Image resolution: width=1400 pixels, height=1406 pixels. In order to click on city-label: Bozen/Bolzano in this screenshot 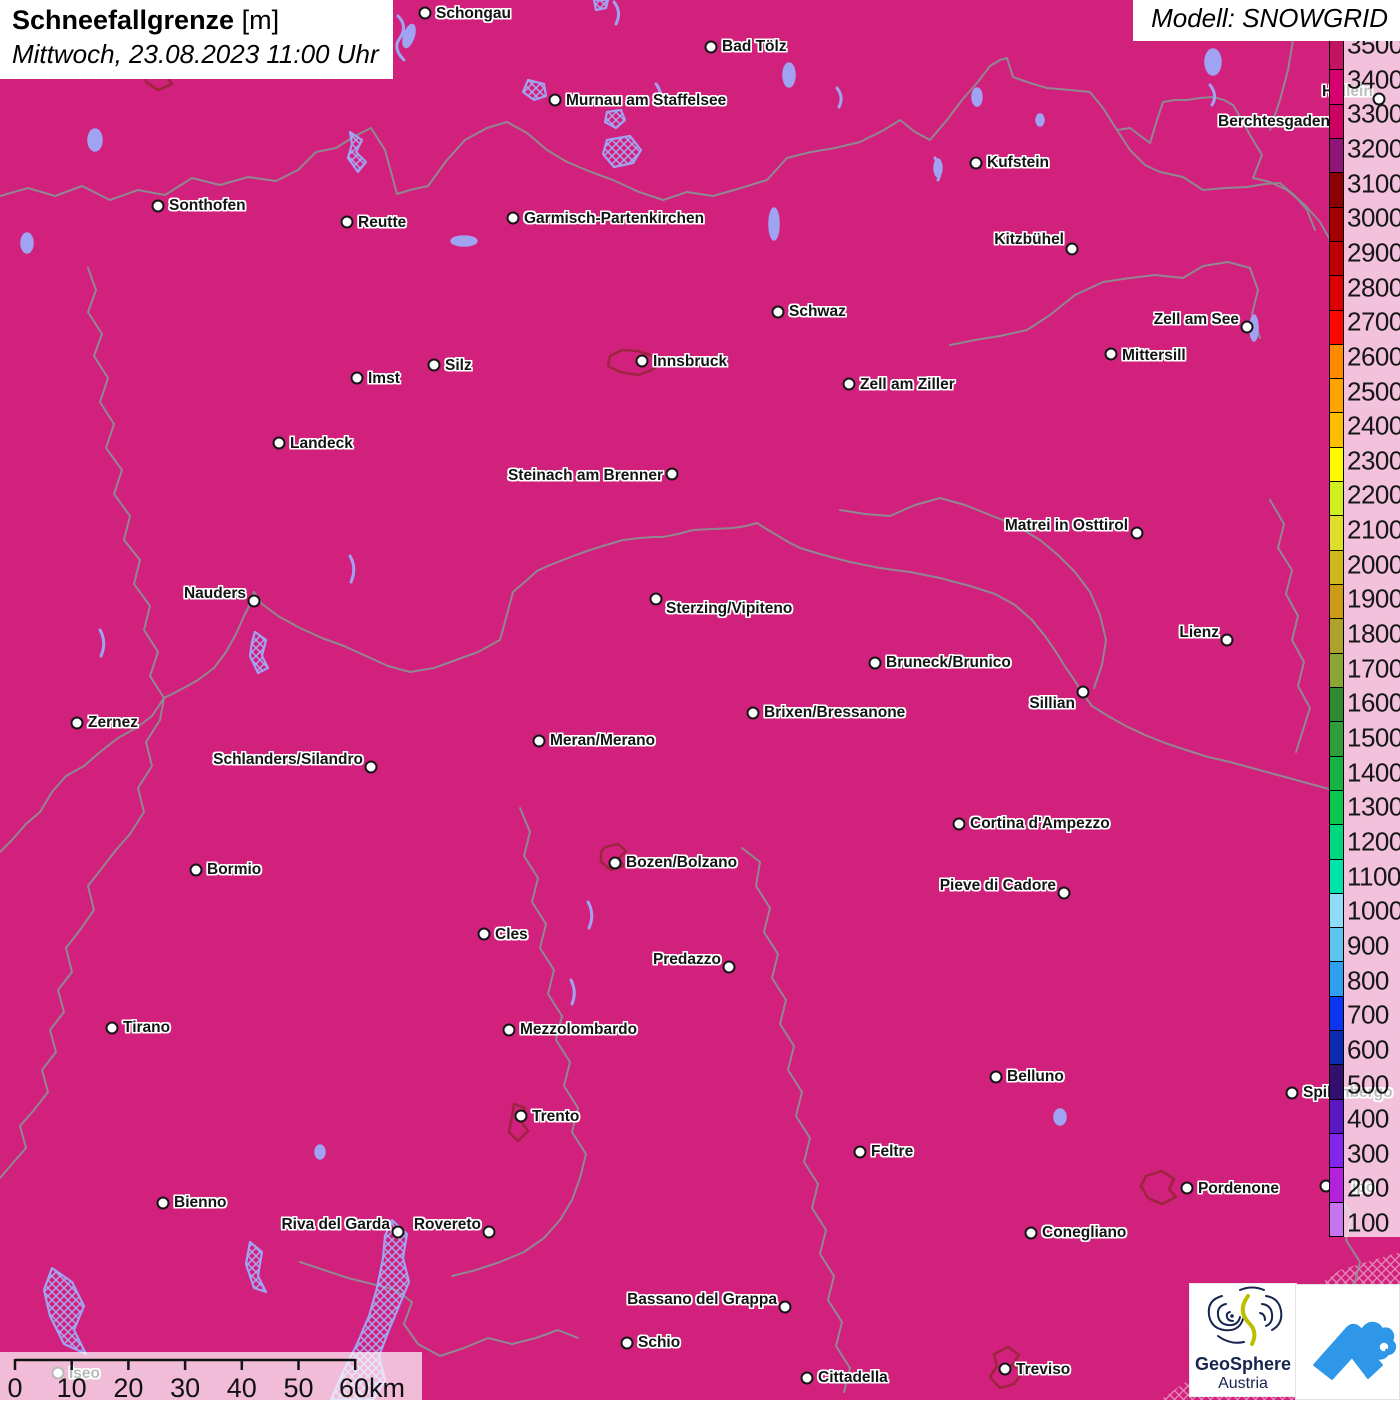, I will do `click(682, 862)`.